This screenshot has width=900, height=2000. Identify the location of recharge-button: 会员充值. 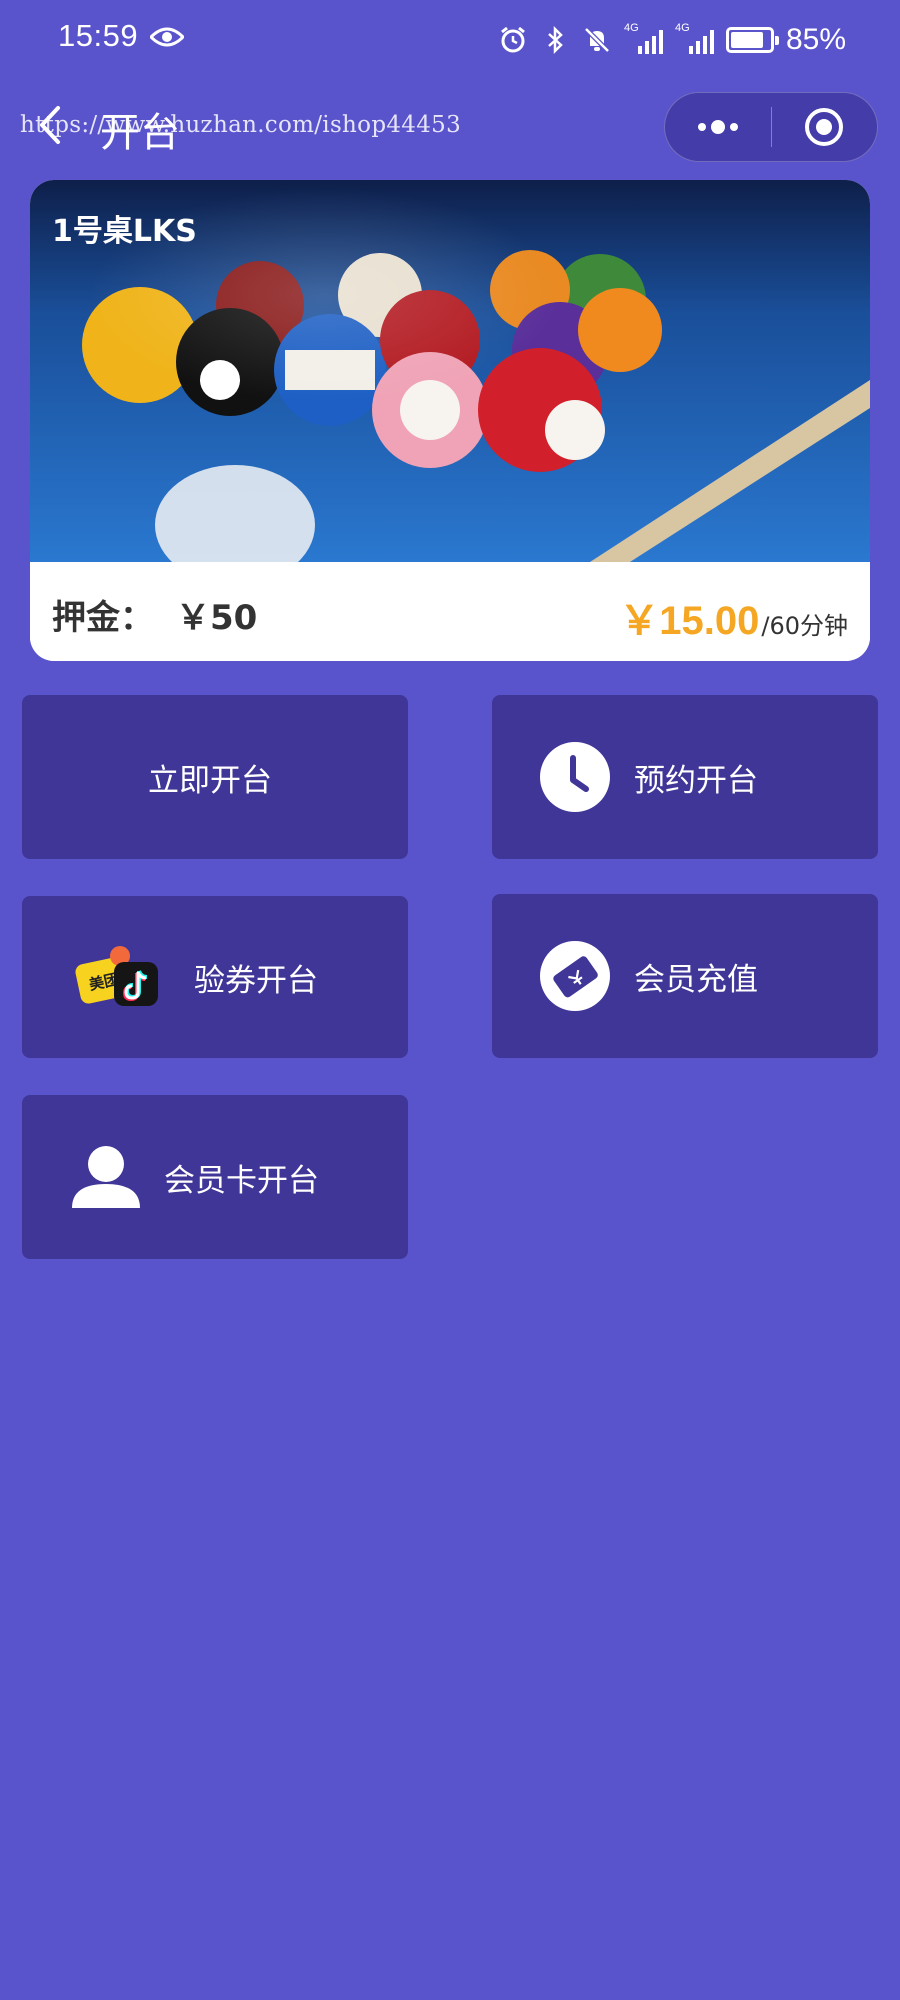
(685, 976).